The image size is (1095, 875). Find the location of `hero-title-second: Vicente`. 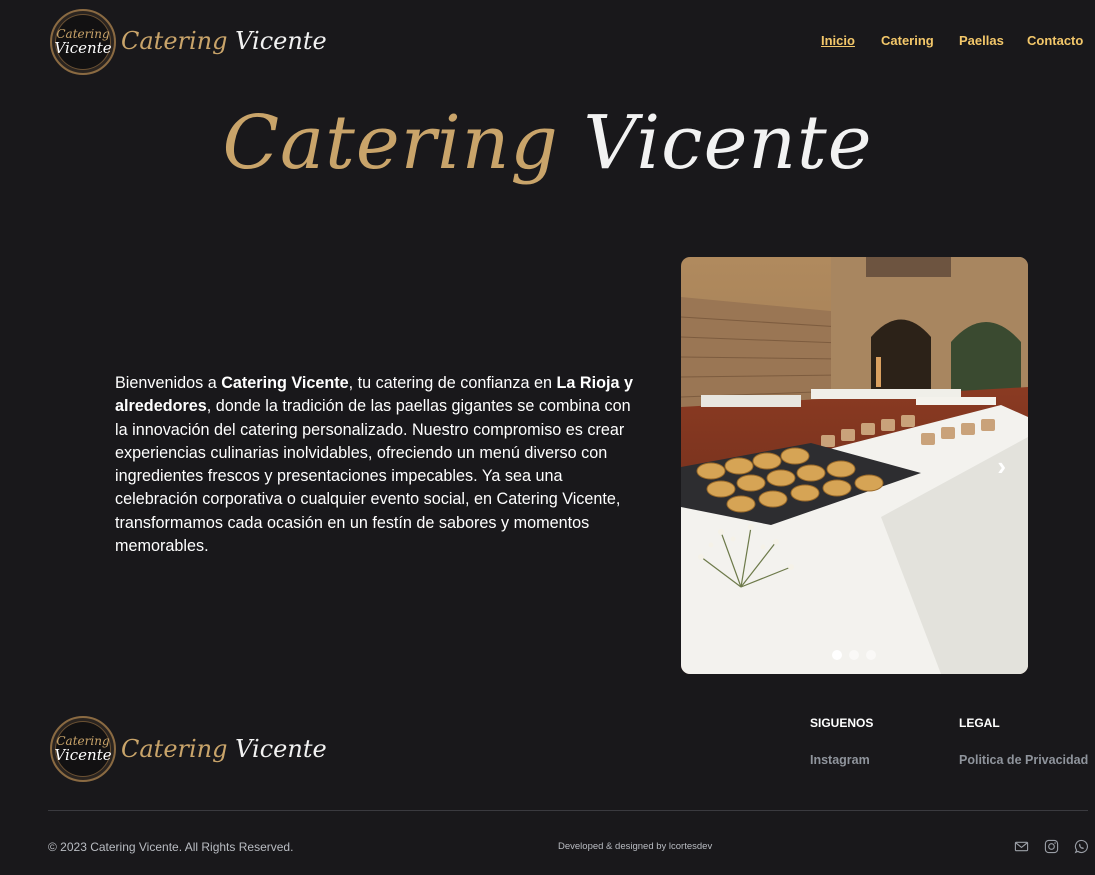

hero-title-second: Vicente is located at coordinates (728, 143).